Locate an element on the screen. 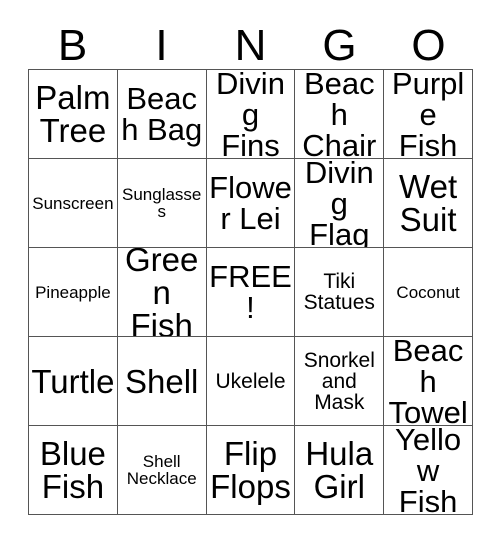 The image size is (500, 544). bingo-cell-label: Shell is located at coordinates (162, 381).